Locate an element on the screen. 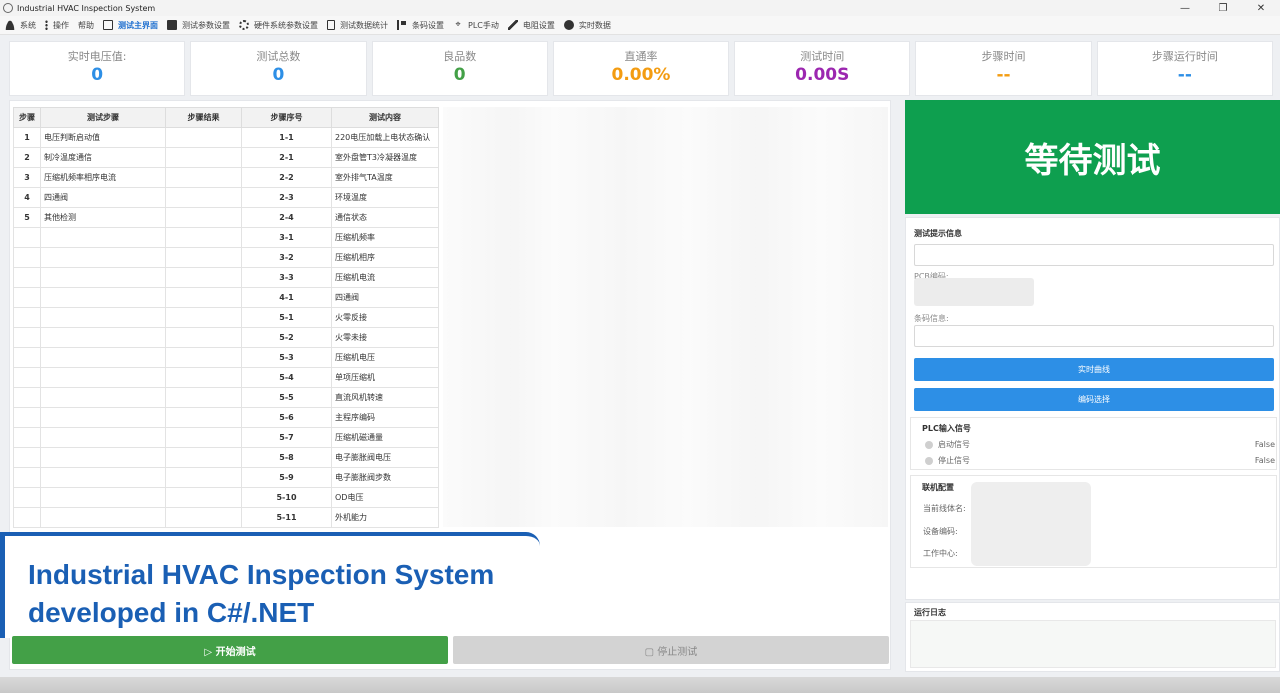 Image resolution: width=1280 pixels, height=693 pixels. cell-step: 3 is located at coordinates (27, 177).